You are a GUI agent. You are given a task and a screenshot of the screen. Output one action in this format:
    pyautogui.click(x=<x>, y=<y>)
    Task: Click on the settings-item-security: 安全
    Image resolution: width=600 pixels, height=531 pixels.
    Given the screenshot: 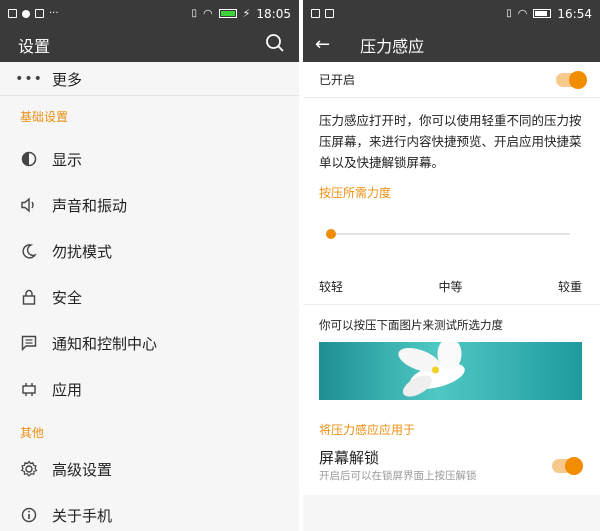 What is the action you would take?
    pyautogui.click(x=149, y=297)
    